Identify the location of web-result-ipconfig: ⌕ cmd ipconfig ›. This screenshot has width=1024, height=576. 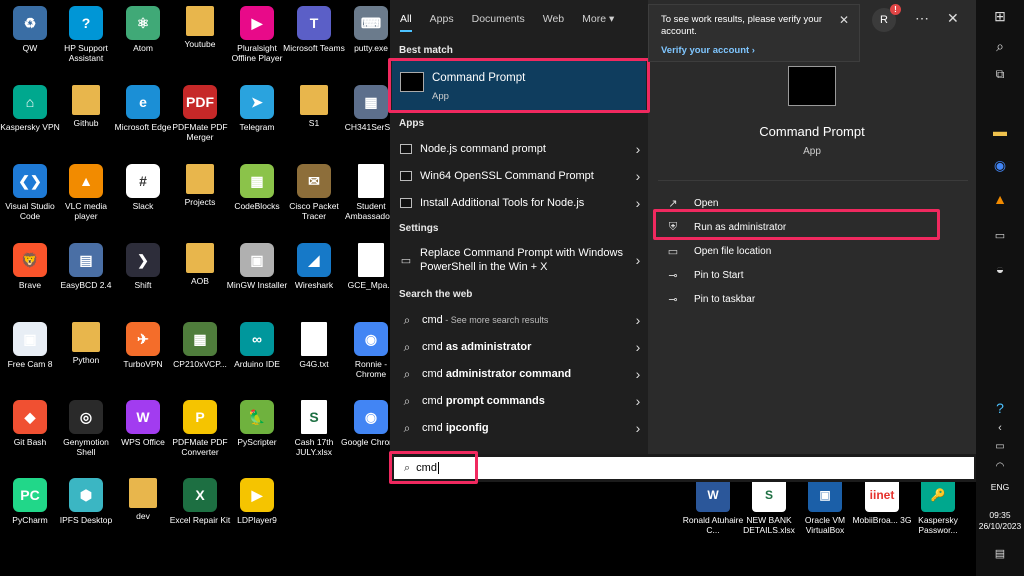
(519, 428).